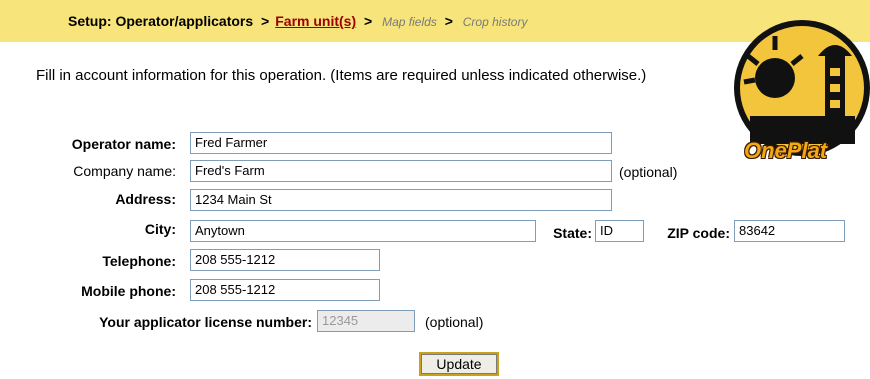 The image size is (870, 379). I want to click on city-label: City:, so click(160, 229).